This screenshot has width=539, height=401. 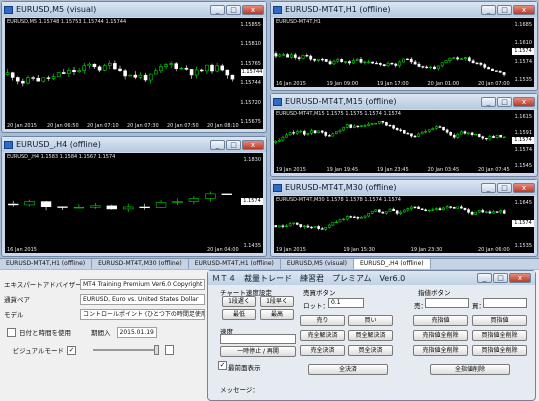 What do you see at coordinates (322, 320) in the screenshot?
I see `sell-button: 売り` at bounding box center [322, 320].